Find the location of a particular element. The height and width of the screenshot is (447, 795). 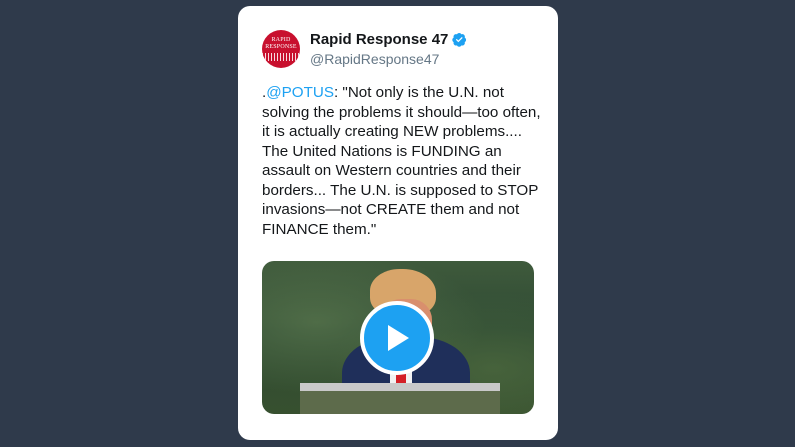

name-row: Rapid Response 47 is located at coordinates (388, 39).